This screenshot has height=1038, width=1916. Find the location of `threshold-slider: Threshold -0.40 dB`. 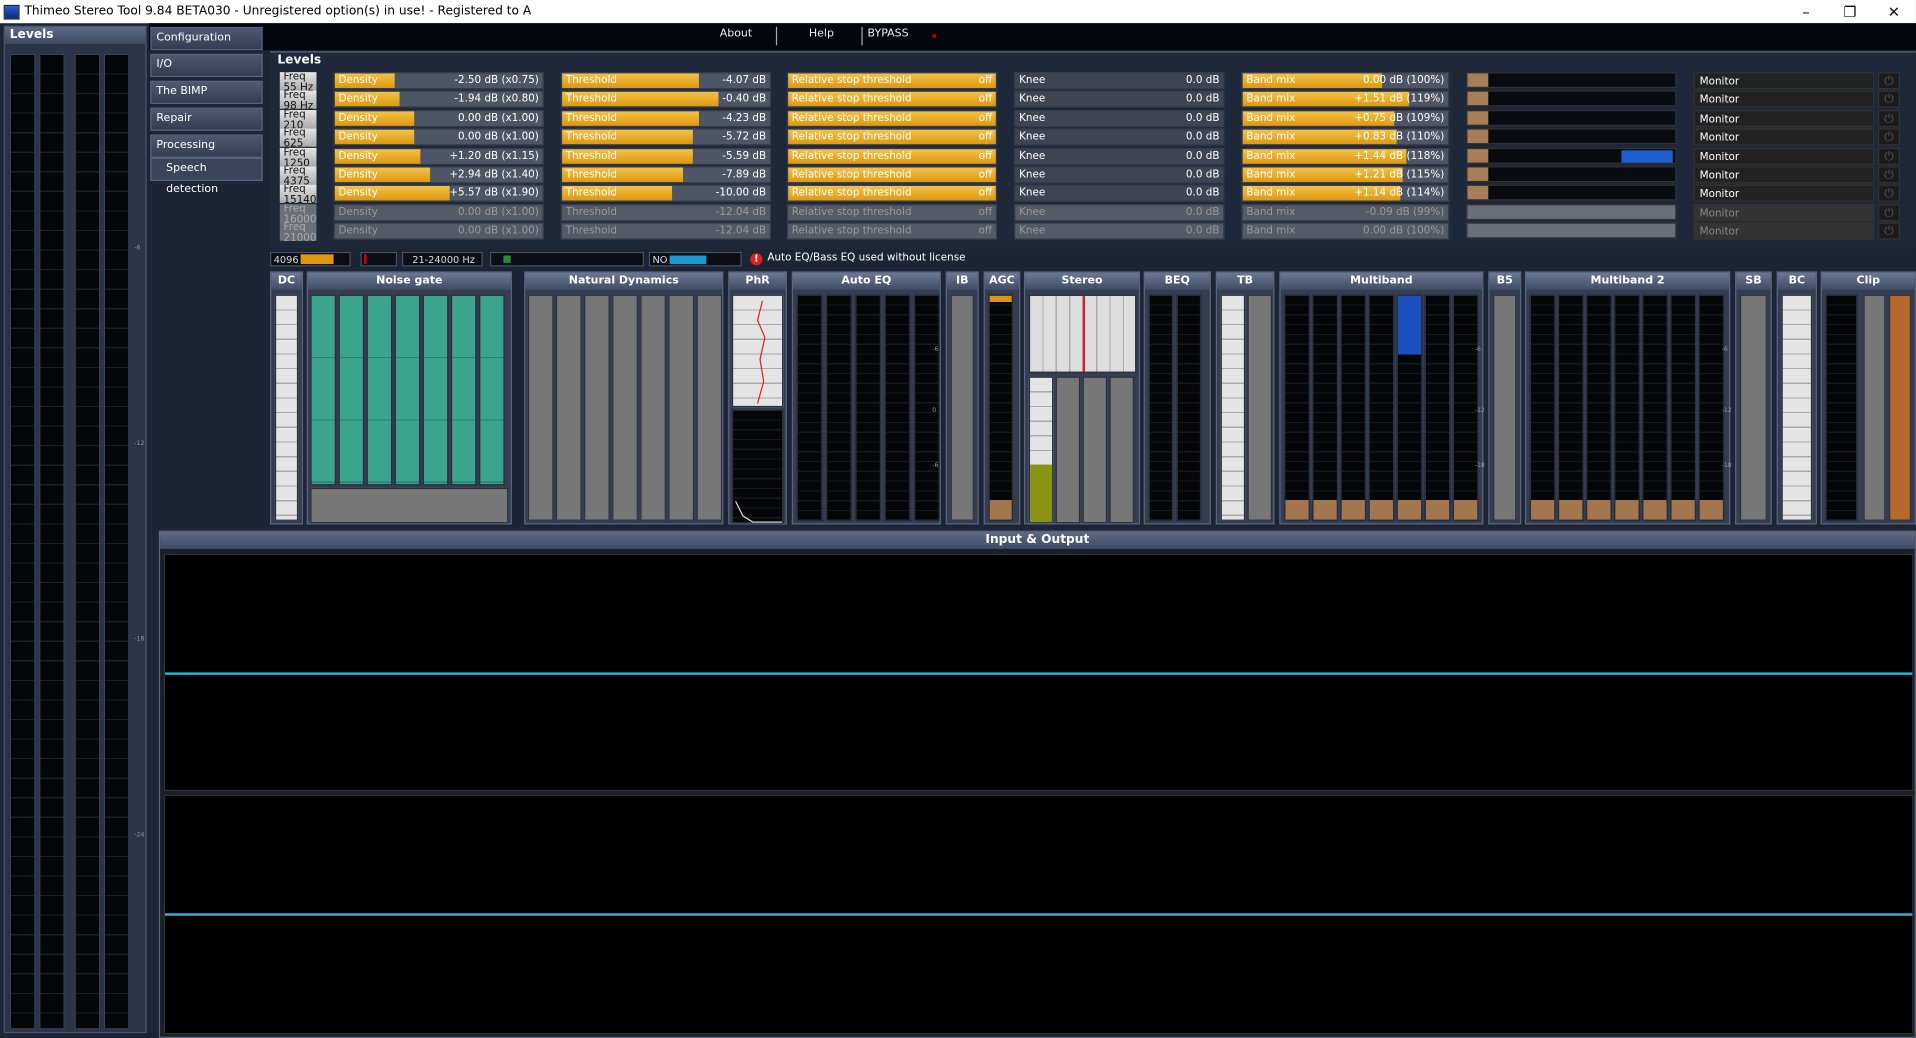

threshold-slider: Threshold -0.40 dB is located at coordinates (666, 99).